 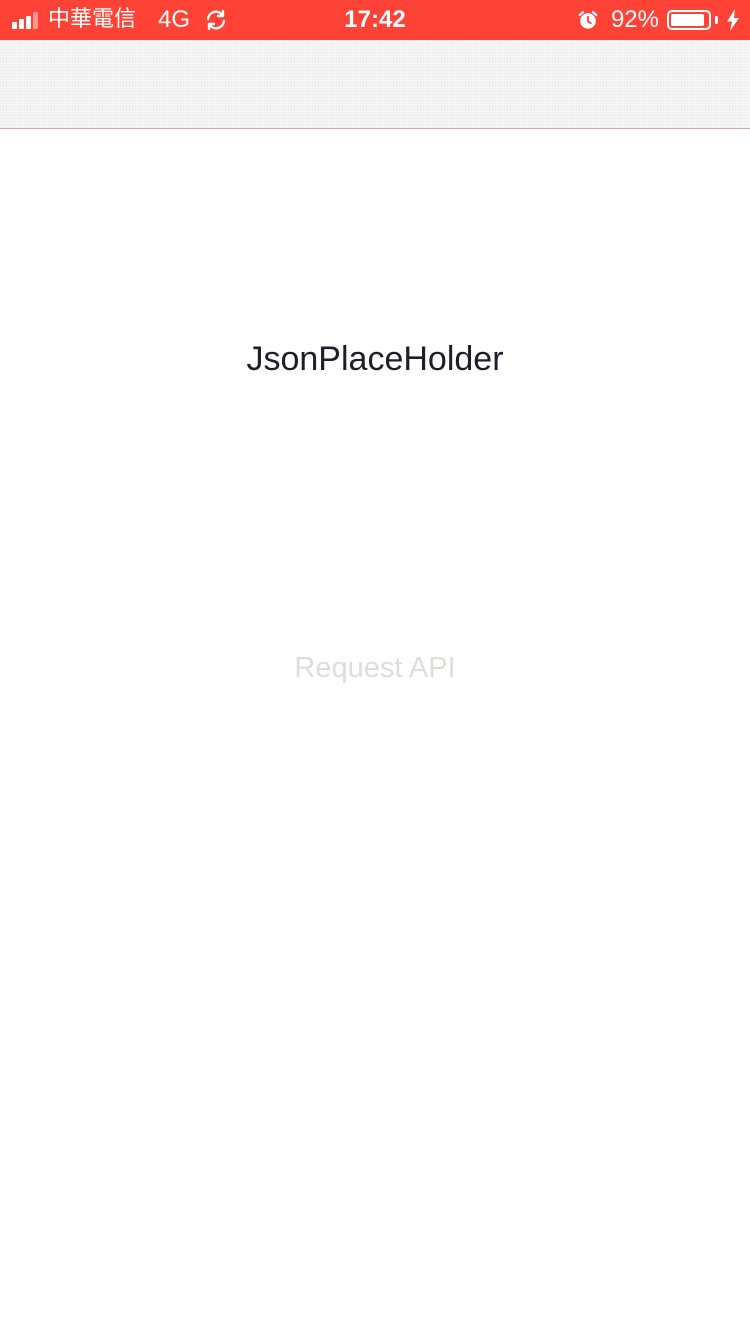 I want to click on request-api-button: Request API, so click(x=375, y=668).